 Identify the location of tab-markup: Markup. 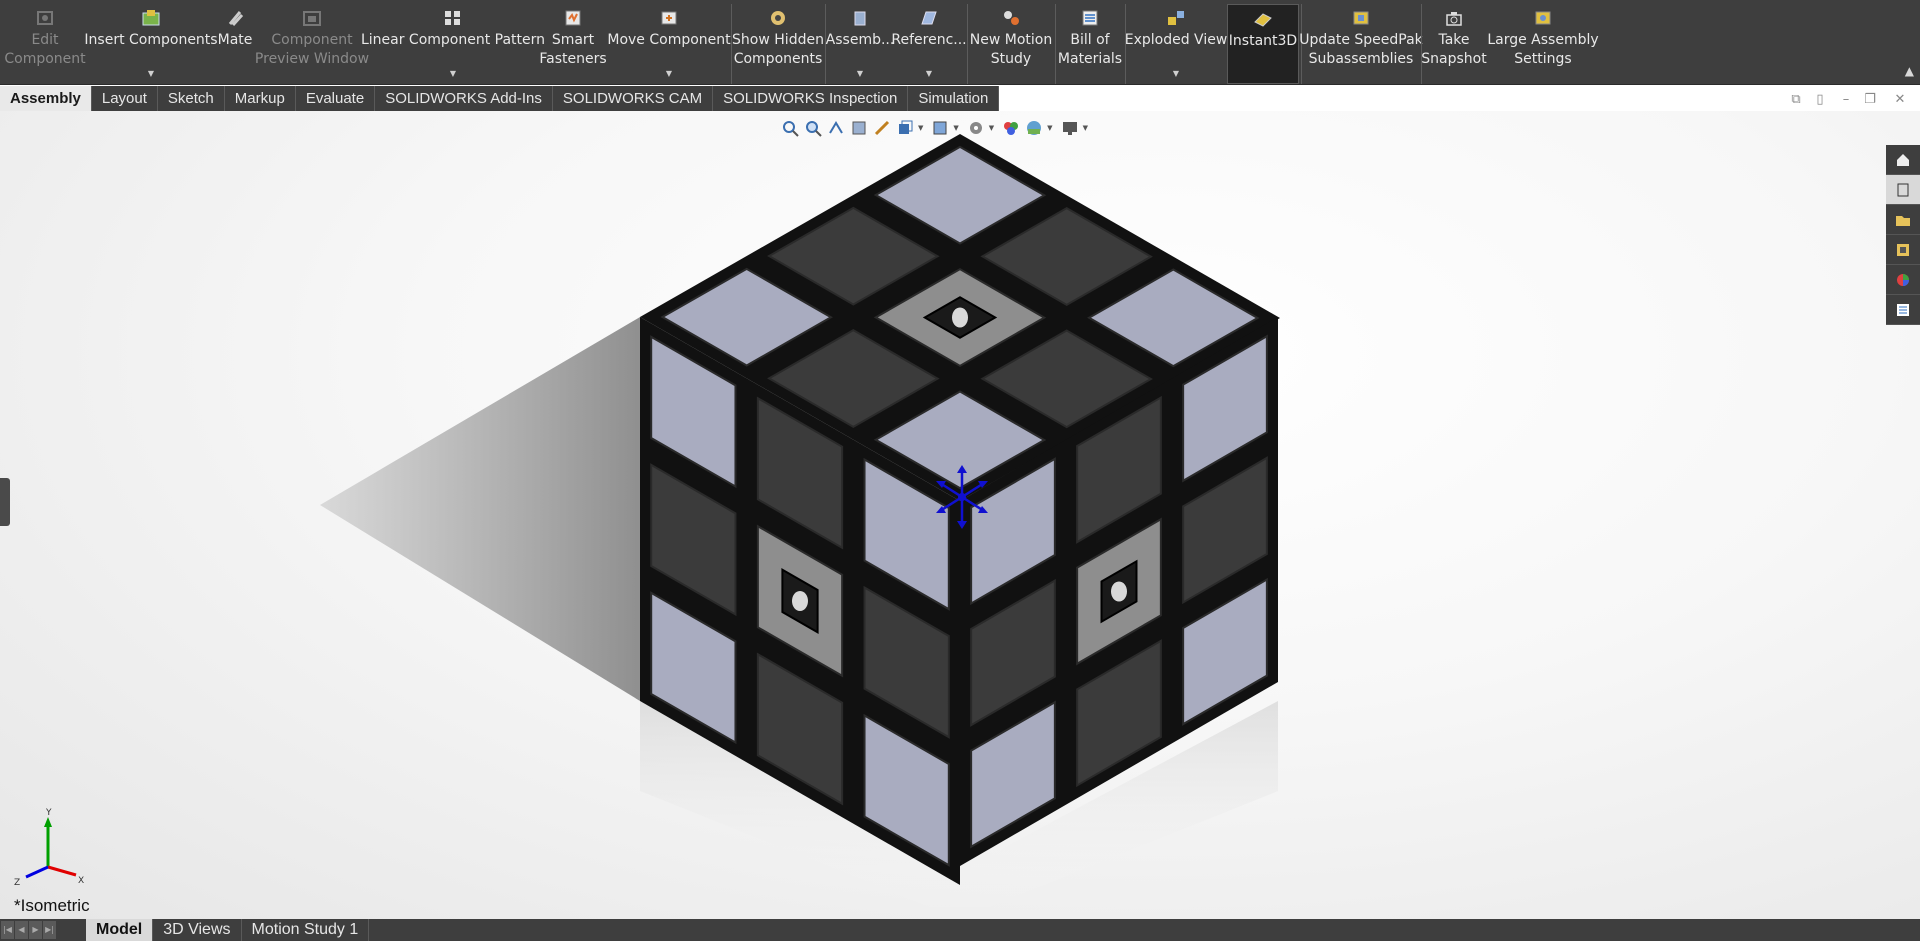
(260, 98).